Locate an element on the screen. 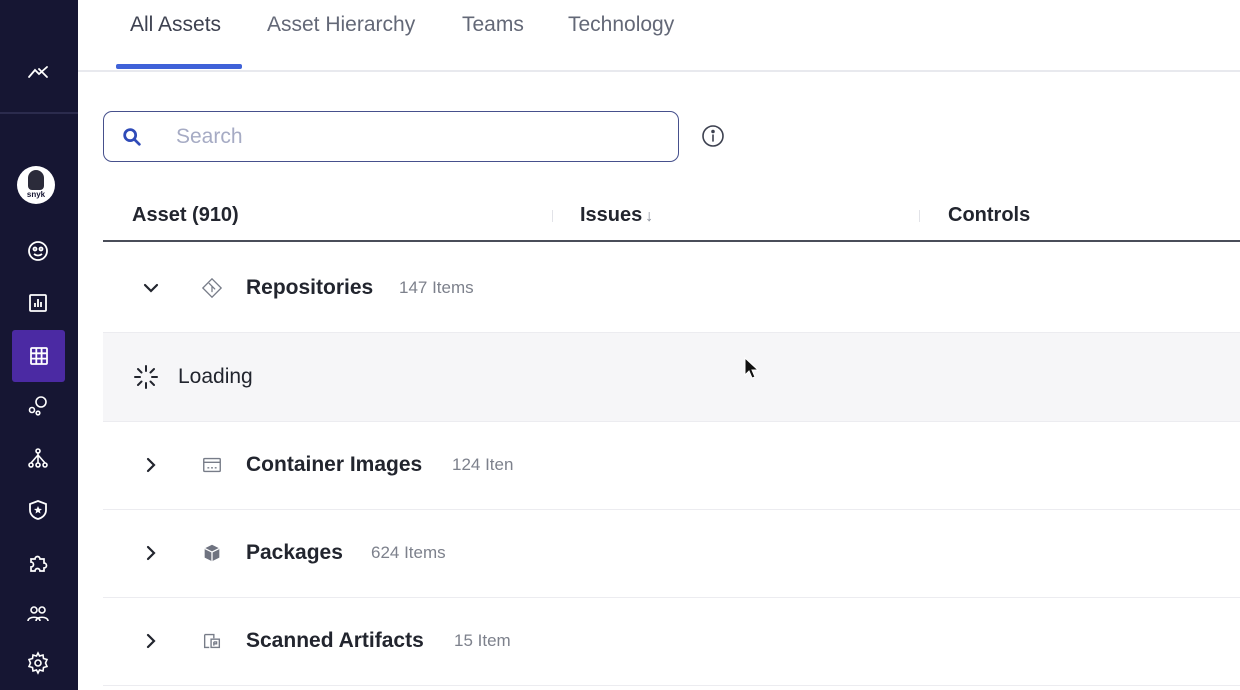 The width and height of the screenshot is (1240, 690). column-header-issues: Issues ↓ is located at coordinates (616, 215).